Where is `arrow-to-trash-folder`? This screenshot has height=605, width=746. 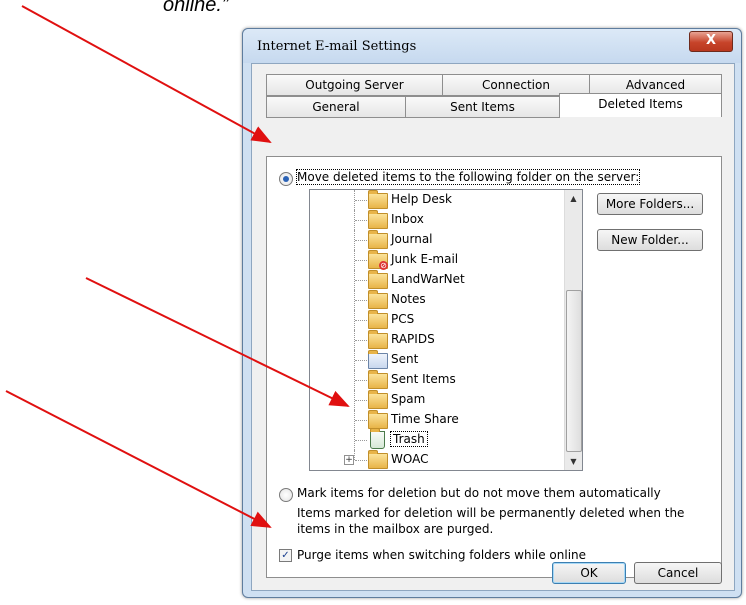 arrow-to-trash-folder is located at coordinates (217, 342).